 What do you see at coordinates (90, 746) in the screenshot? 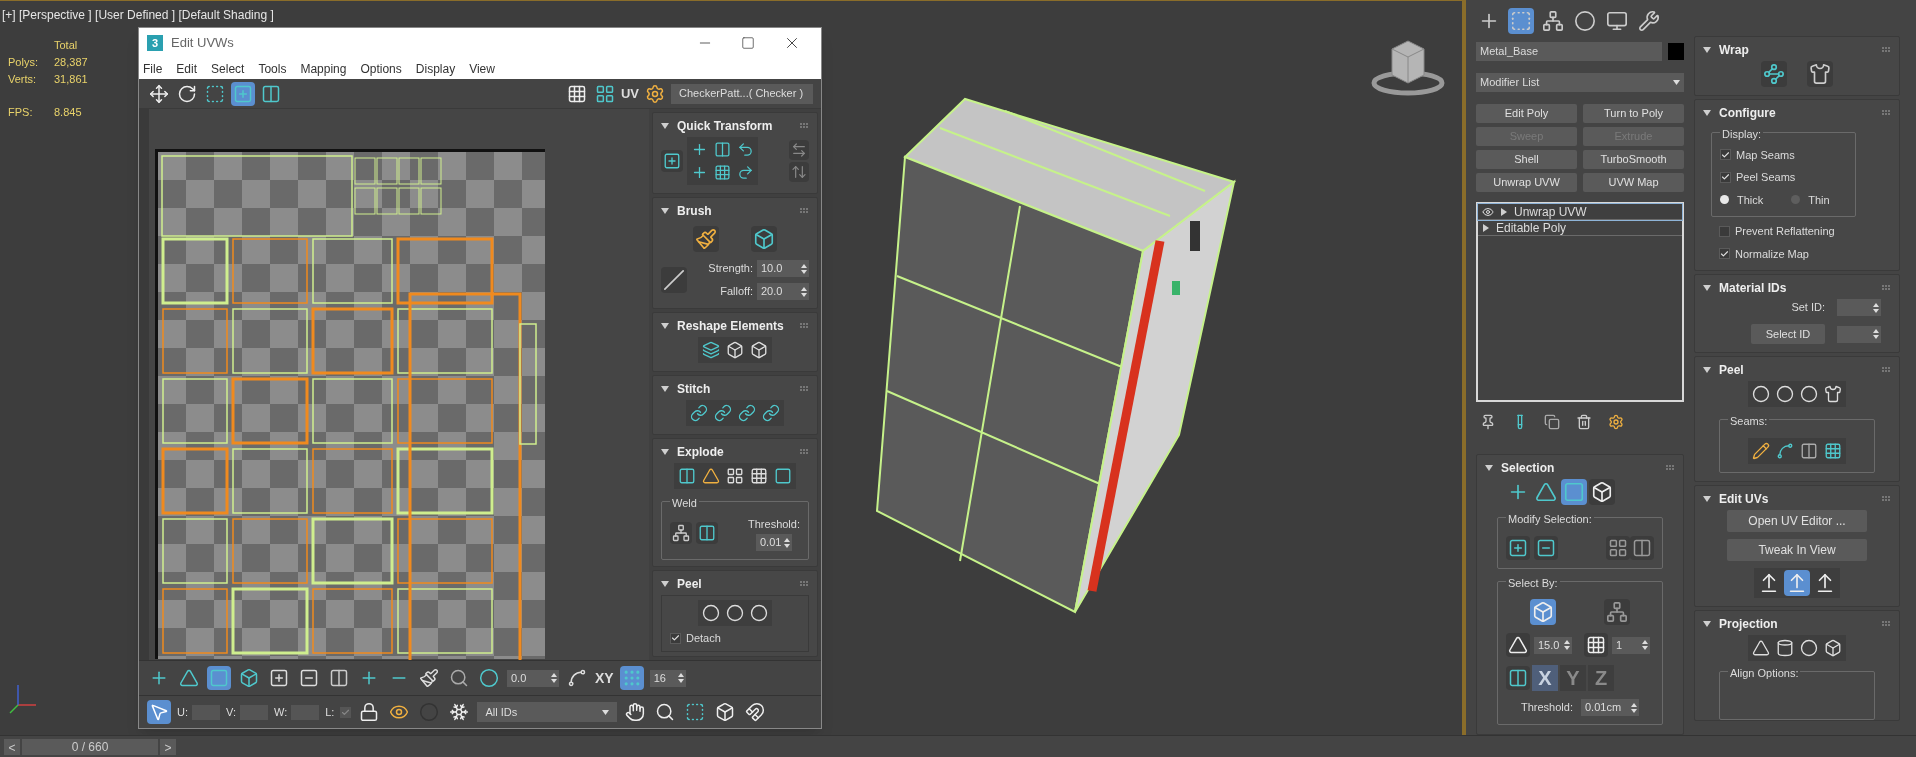
I see `frame-counter: 0 / 660` at bounding box center [90, 746].